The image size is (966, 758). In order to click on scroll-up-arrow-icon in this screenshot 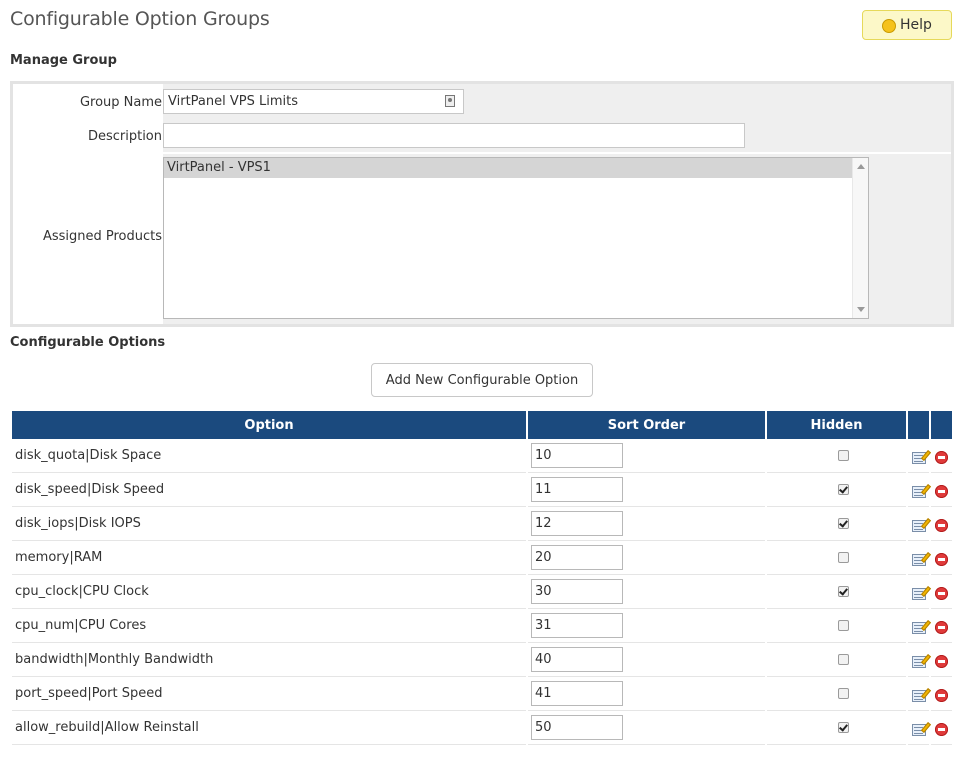, I will do `click(861, 166)`.